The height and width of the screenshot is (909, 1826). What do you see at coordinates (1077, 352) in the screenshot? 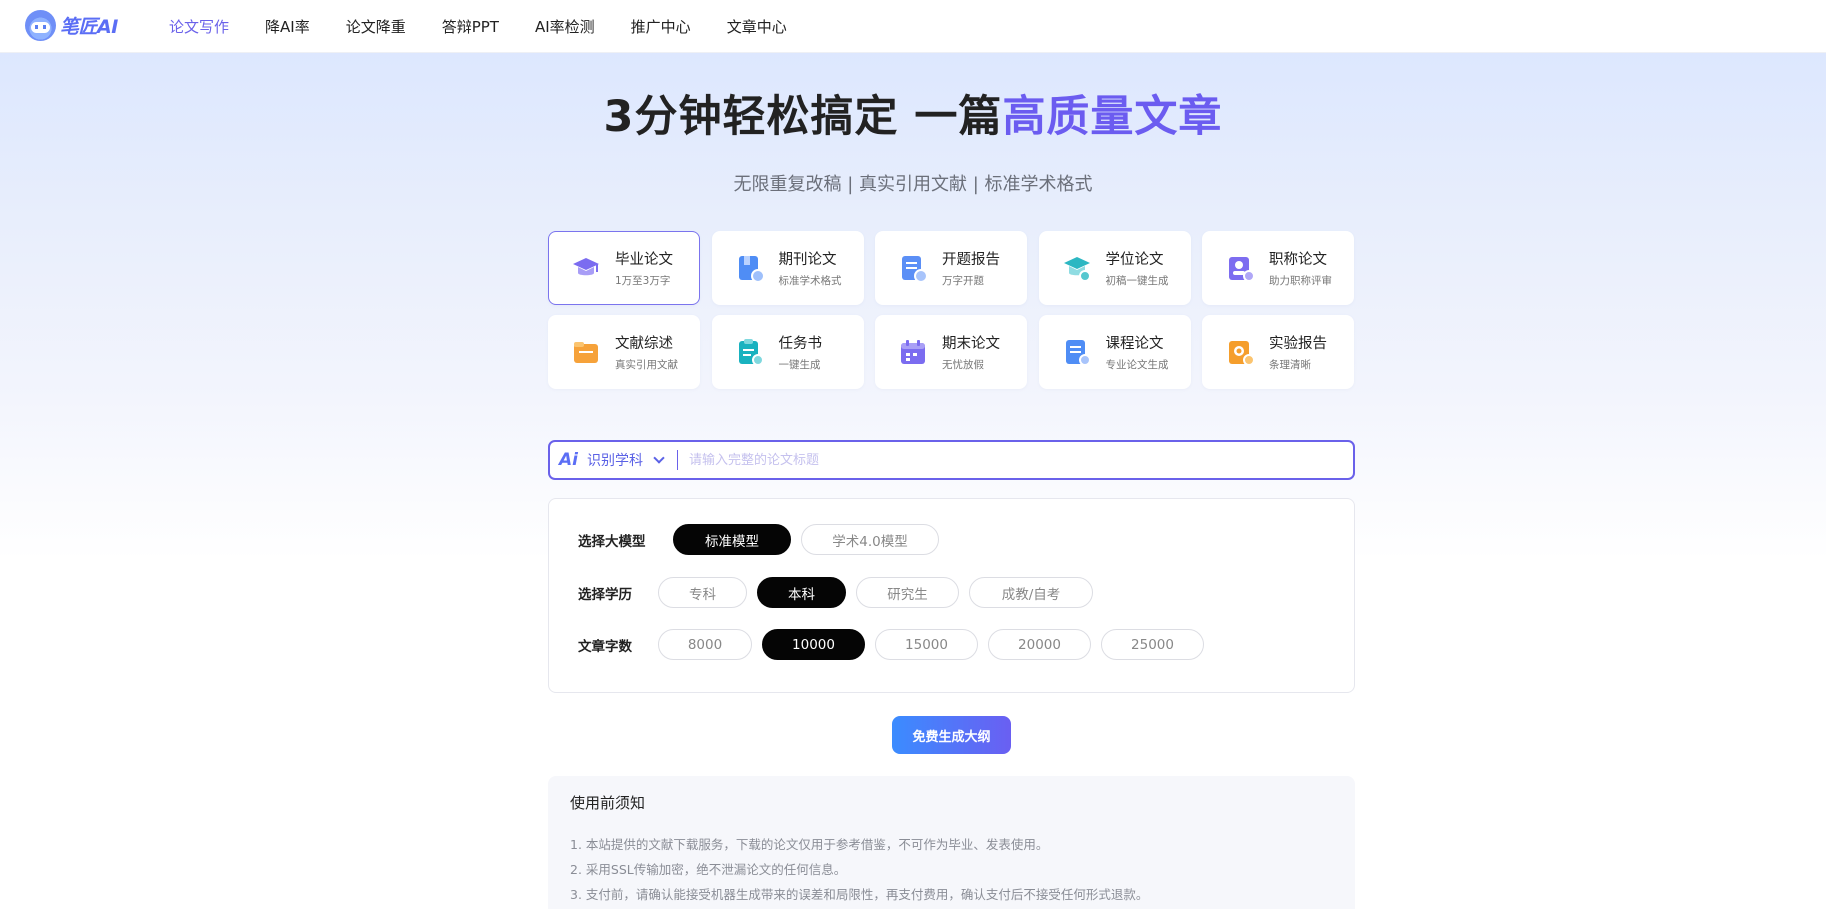
I see `course-doc-icon` at bounding box center [1077, 352].